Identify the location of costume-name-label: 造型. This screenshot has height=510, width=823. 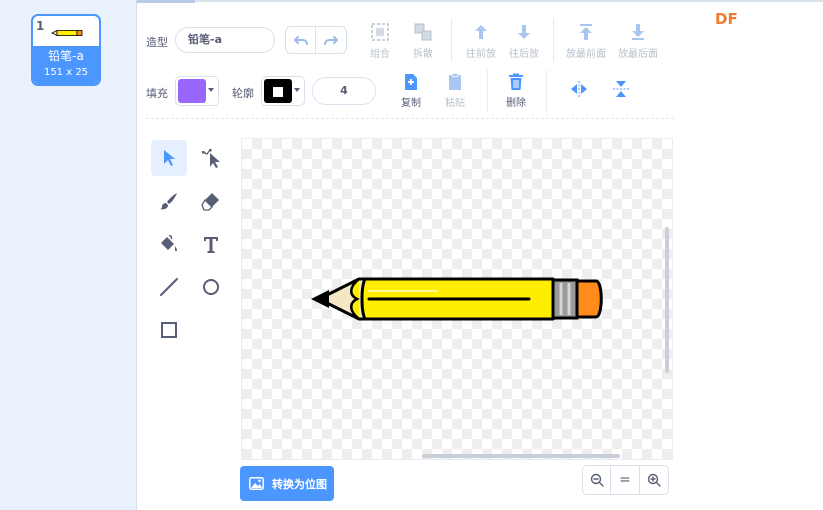
(157, 42).